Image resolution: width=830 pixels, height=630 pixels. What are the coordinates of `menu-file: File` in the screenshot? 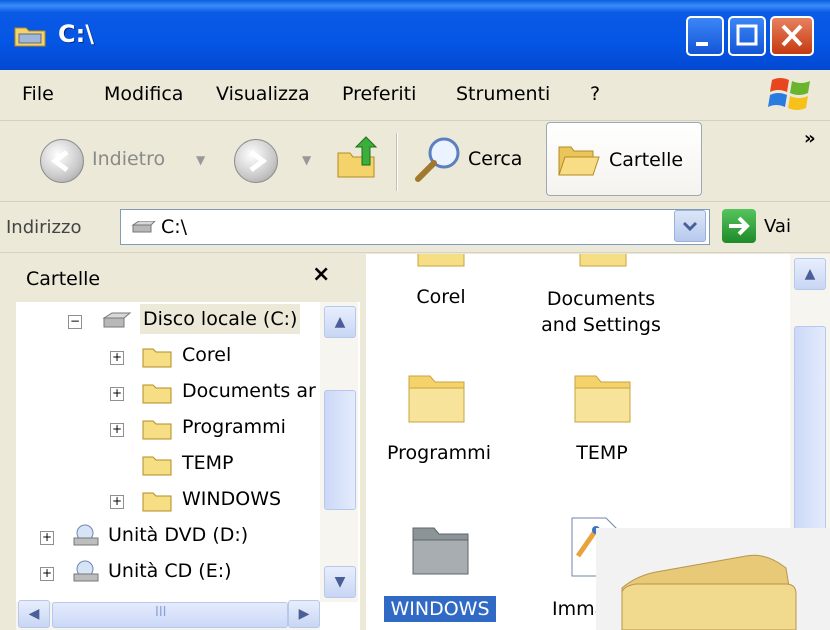 It's located at (38, 94).